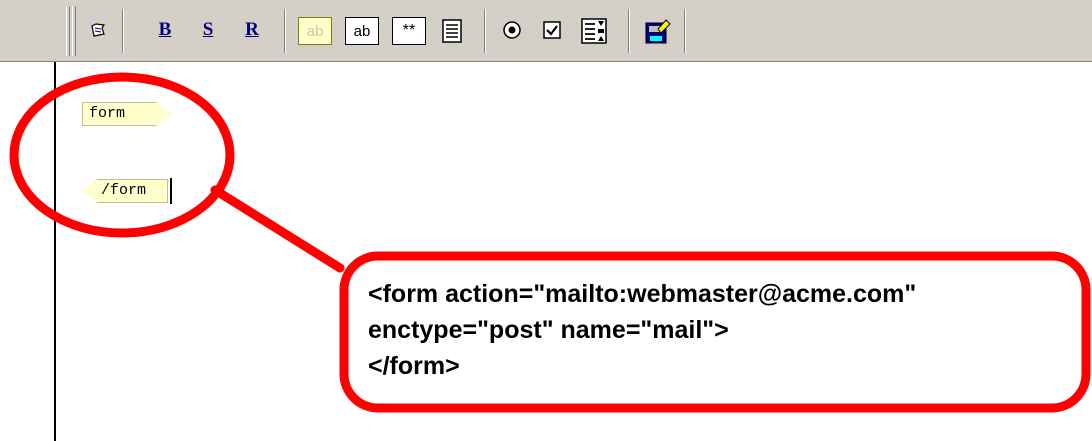  I want to click on callout-line: <form action="mailto:webmaster@acme.com", so click(642, 294).